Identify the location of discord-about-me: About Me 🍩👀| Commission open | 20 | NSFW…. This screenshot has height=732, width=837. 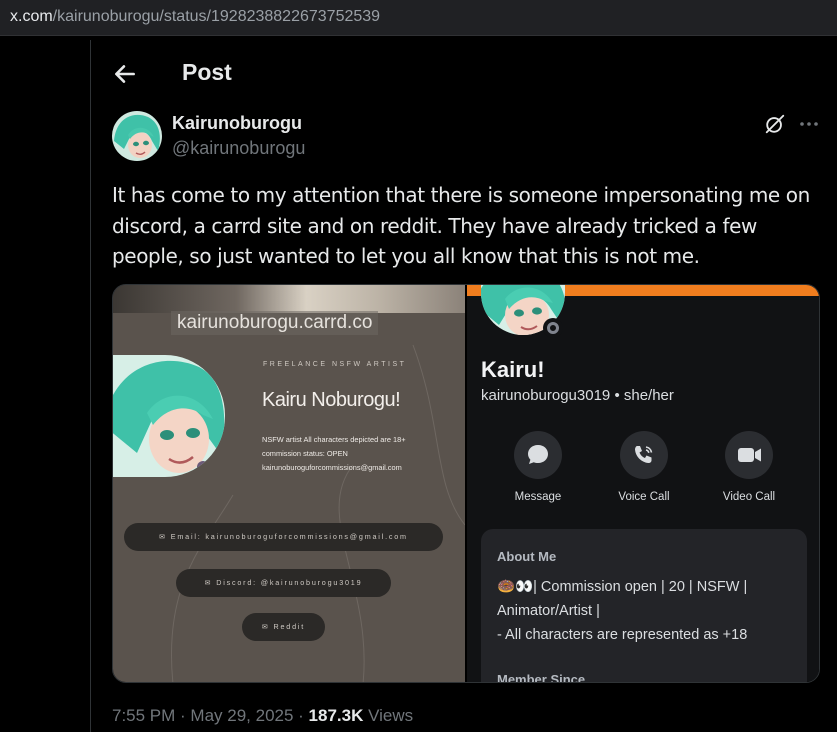
(644, 606).